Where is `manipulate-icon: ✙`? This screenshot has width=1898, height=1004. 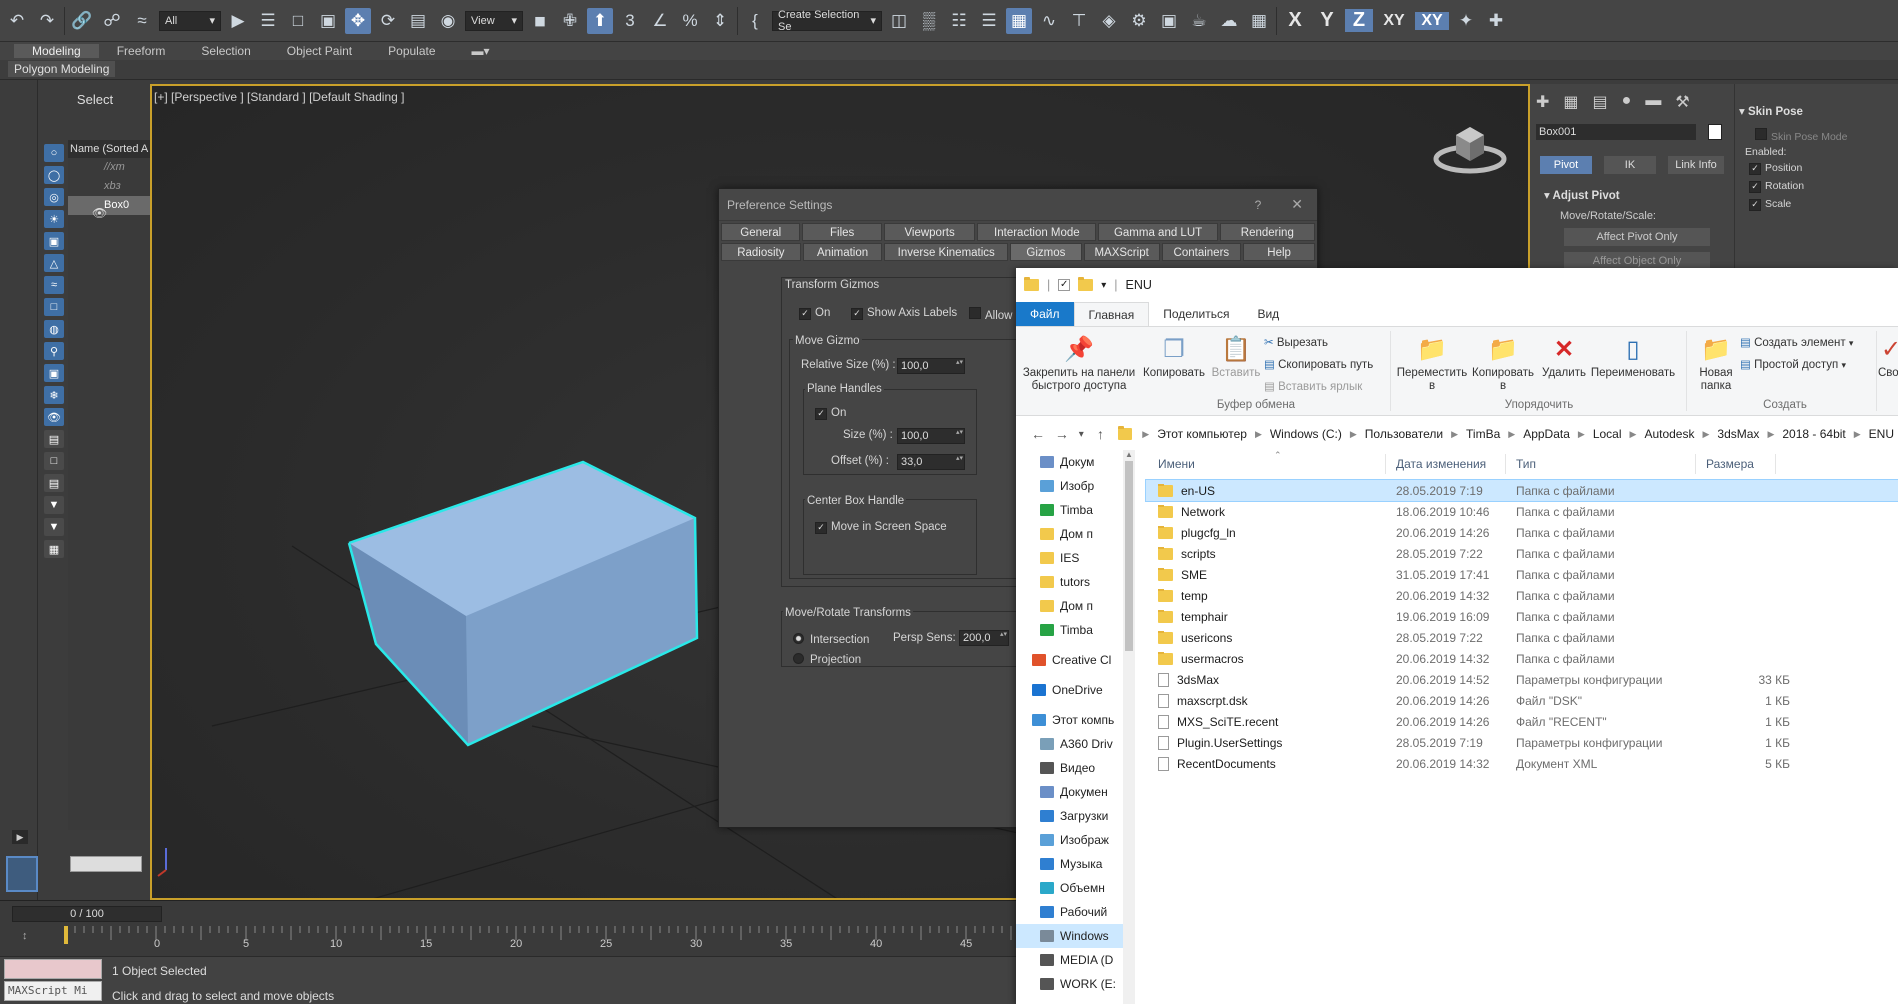
manipulate-icon: ✙ is located at coordinates (570, 21).